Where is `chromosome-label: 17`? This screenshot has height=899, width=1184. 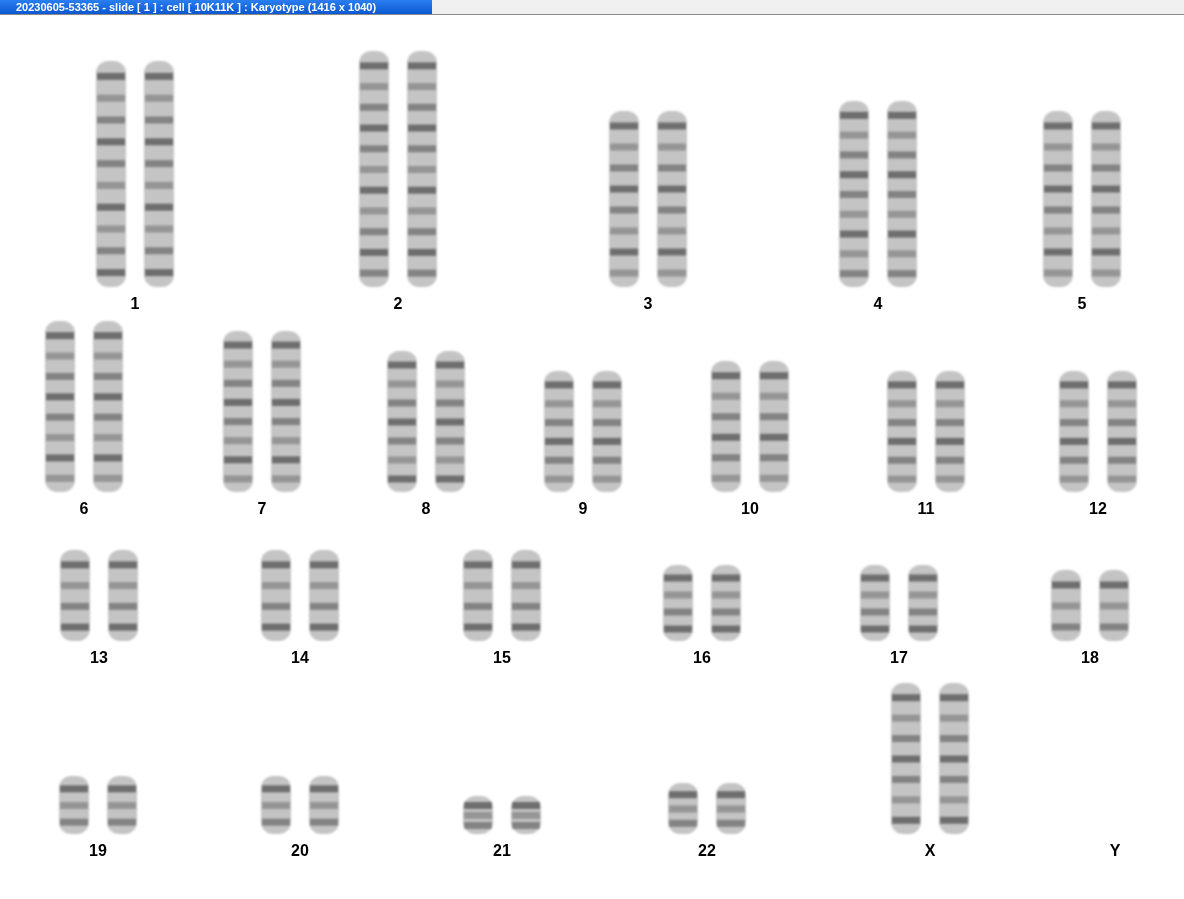
chromosome-label: 17 is located at coordinates (899, 658).